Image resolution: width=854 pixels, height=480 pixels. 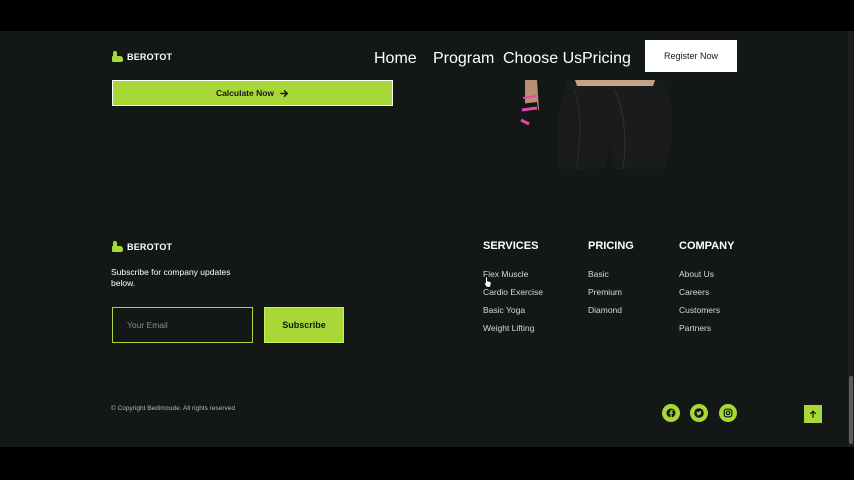 What do you see at coordinates (427, 15) in the screenshot?
I see `video-letterbox-top` at bounding box center [427, 15].